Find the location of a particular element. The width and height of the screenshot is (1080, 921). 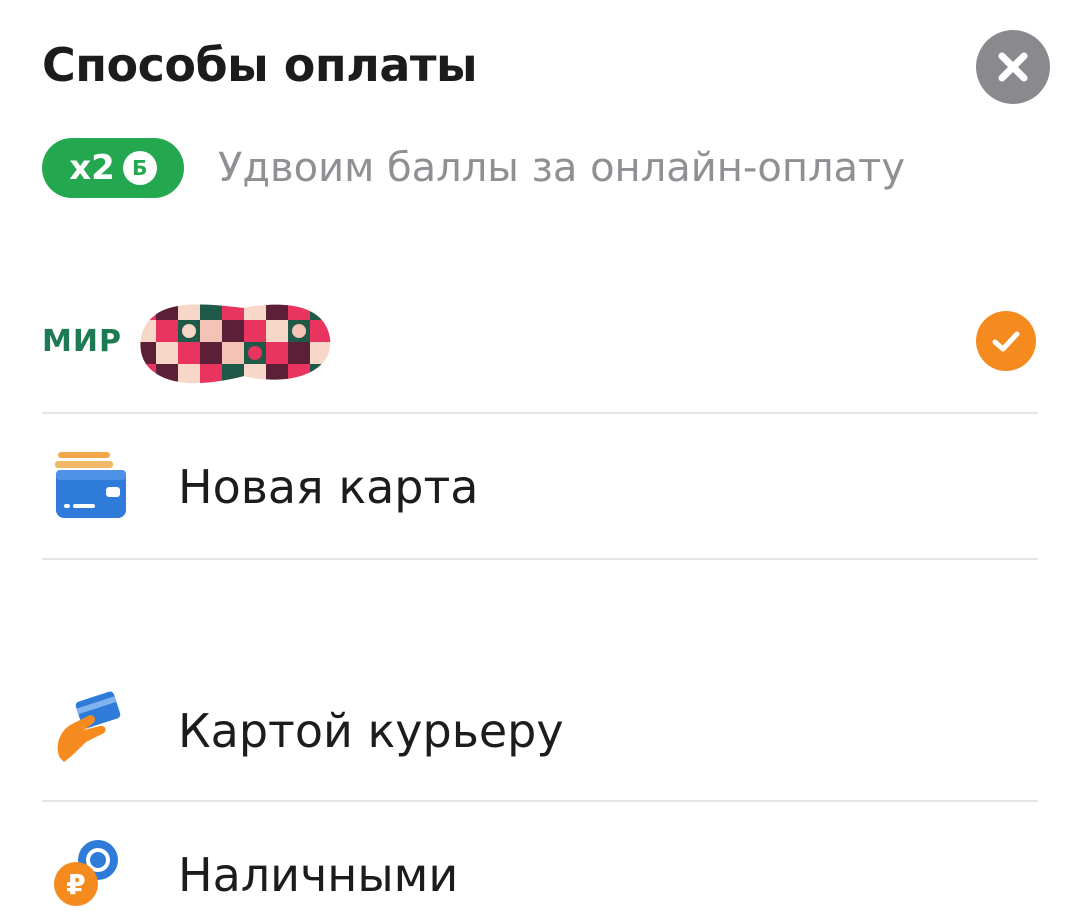

card-to-courier-icon is located at coordinates (87, 731).